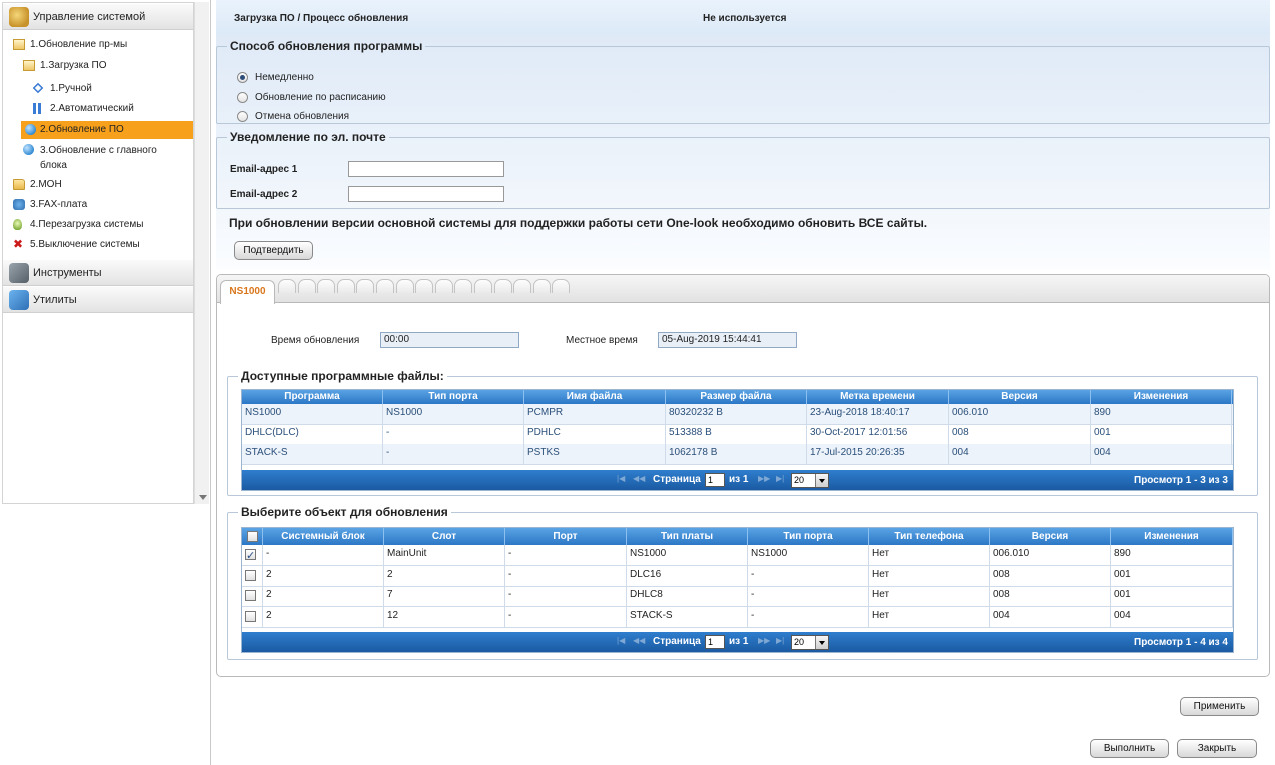 The height and width of the screenshot is (765, 1275). I want to click on sidebar-section-label: Инструменты, so click(67, 273).